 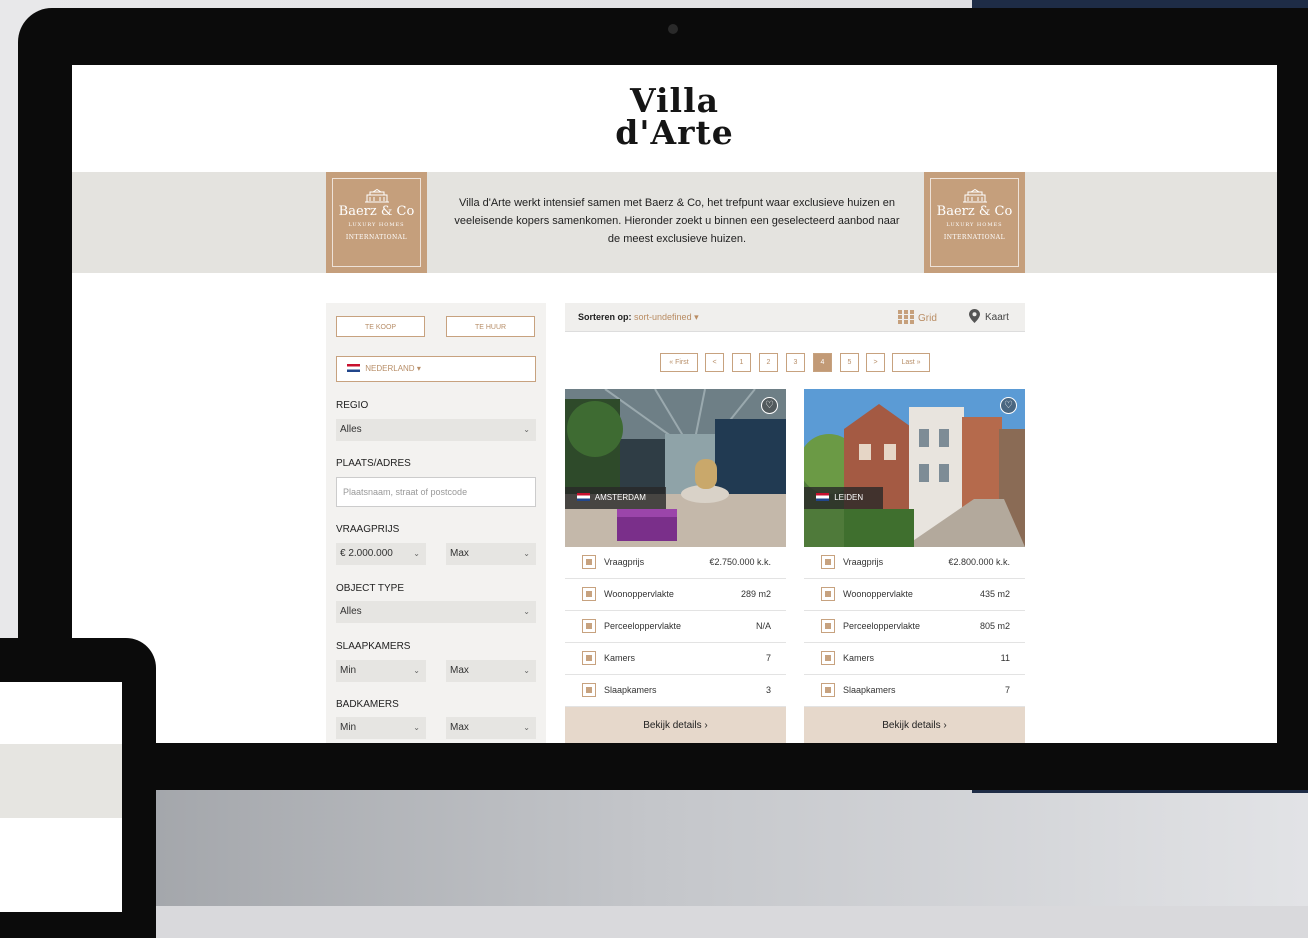 What do you see at coordinates (914, 691) in the screenshot?
I see `listing-row-bedrooms: Slaapkamers 7` at bounding box center [914, 691].